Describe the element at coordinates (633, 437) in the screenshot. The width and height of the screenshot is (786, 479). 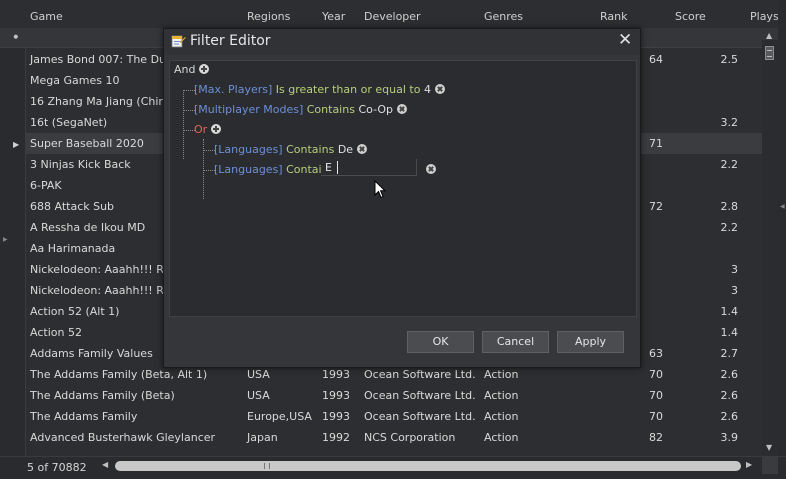
I see `cell-rank: 82` at that location.